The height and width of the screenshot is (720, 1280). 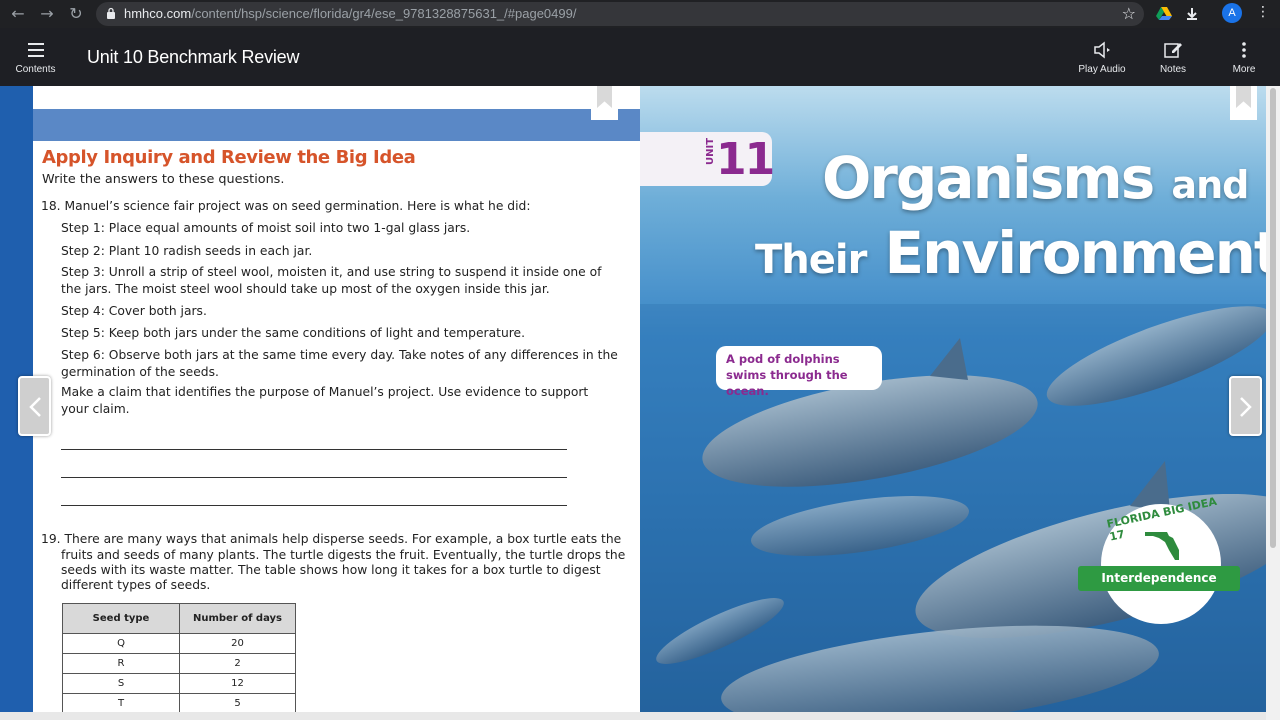 What do you see at coordinates (1232, 13) in the screenshot?
I see `profile-avatar: A` at bounding box center [1232, 13].